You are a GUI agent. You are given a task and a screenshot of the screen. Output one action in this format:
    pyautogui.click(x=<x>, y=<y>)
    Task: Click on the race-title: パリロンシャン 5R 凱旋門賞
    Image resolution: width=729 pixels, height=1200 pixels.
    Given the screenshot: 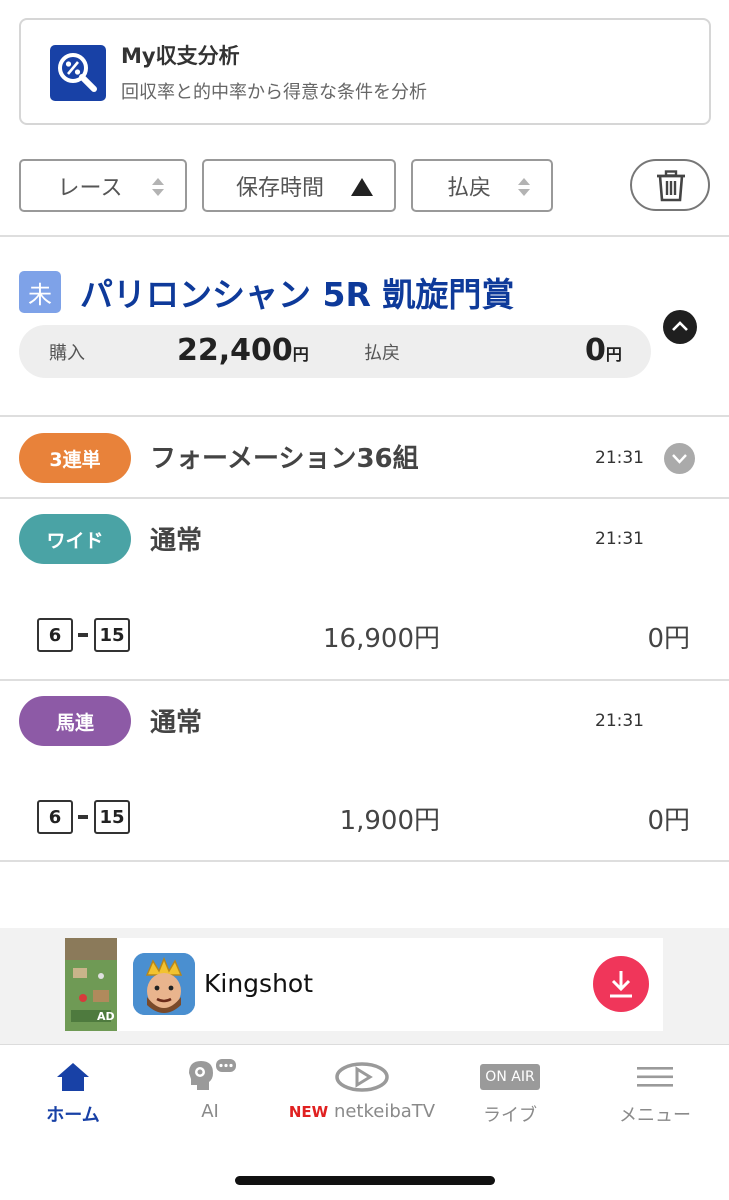 What is the action you would take?
    pyautogui.click(x=297, y=292)
    